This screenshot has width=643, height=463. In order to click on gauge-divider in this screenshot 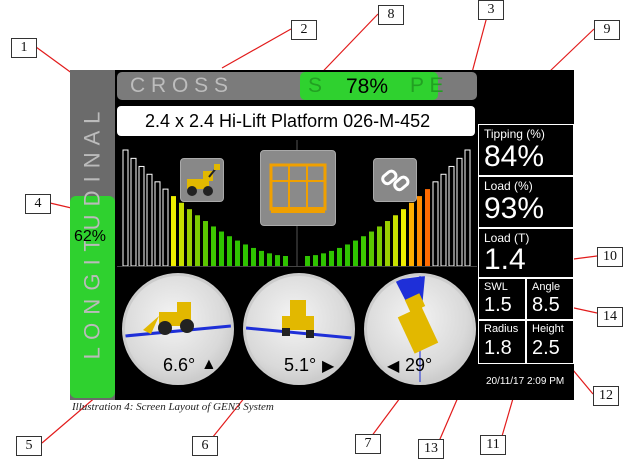, I will do `click(297, 266)`.